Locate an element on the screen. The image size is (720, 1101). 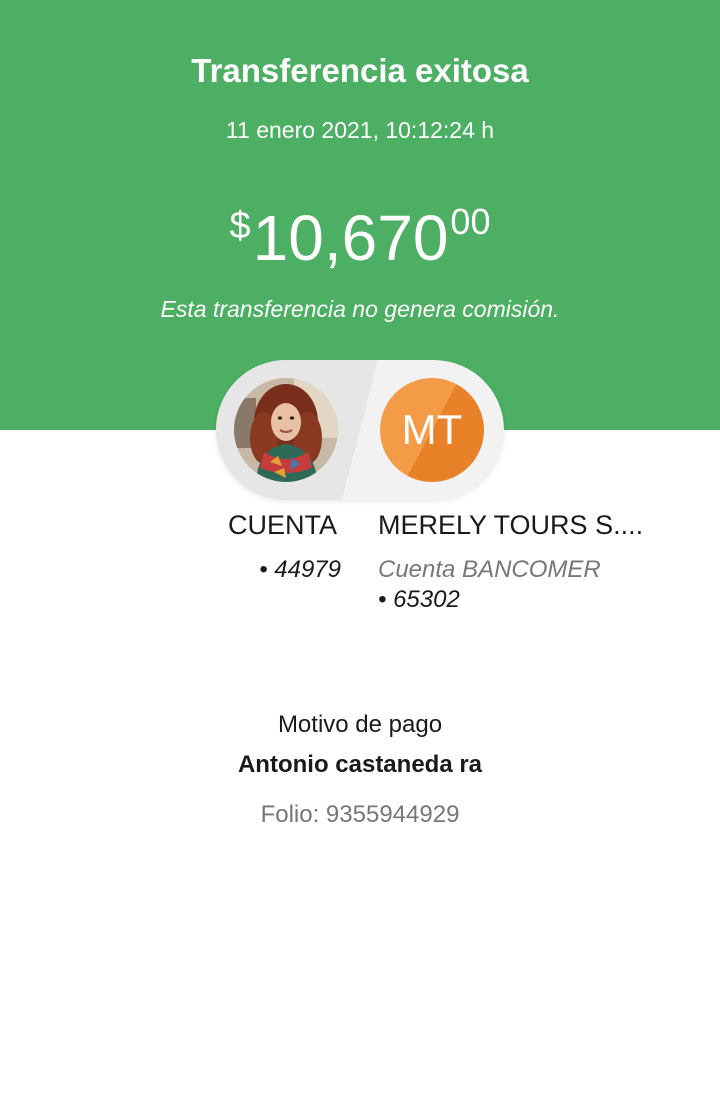
accounts-pill: MT is located at coordinates (360, 430).